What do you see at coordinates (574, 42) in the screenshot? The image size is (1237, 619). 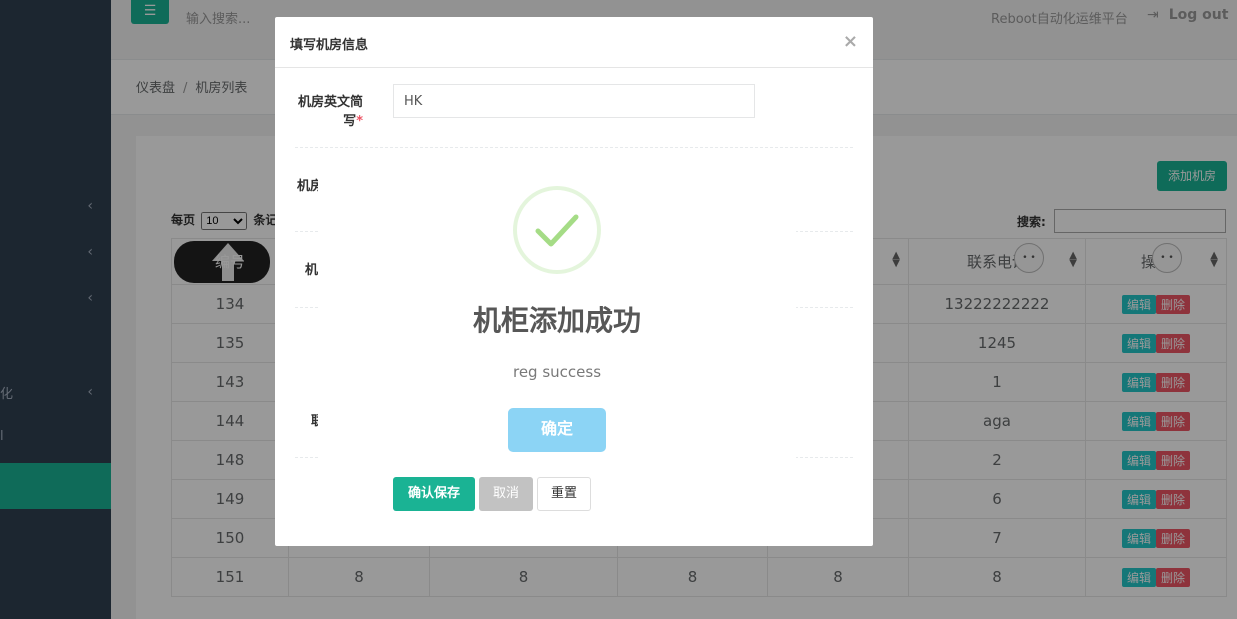 I see `modal-header: 填写机房信息 ×` at bounding box center [574, 42].